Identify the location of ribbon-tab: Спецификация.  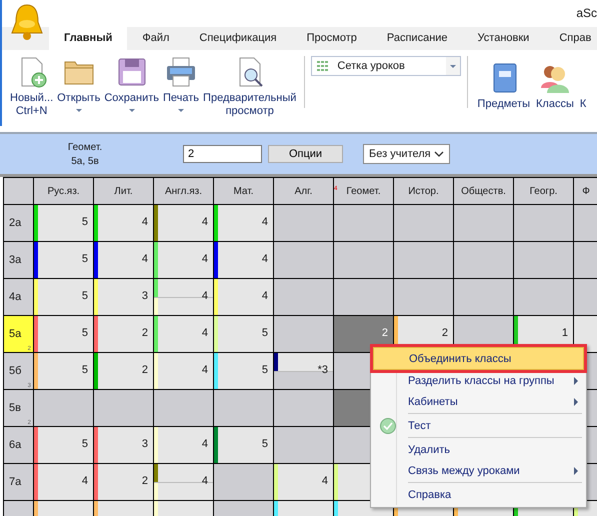
(238, 38).